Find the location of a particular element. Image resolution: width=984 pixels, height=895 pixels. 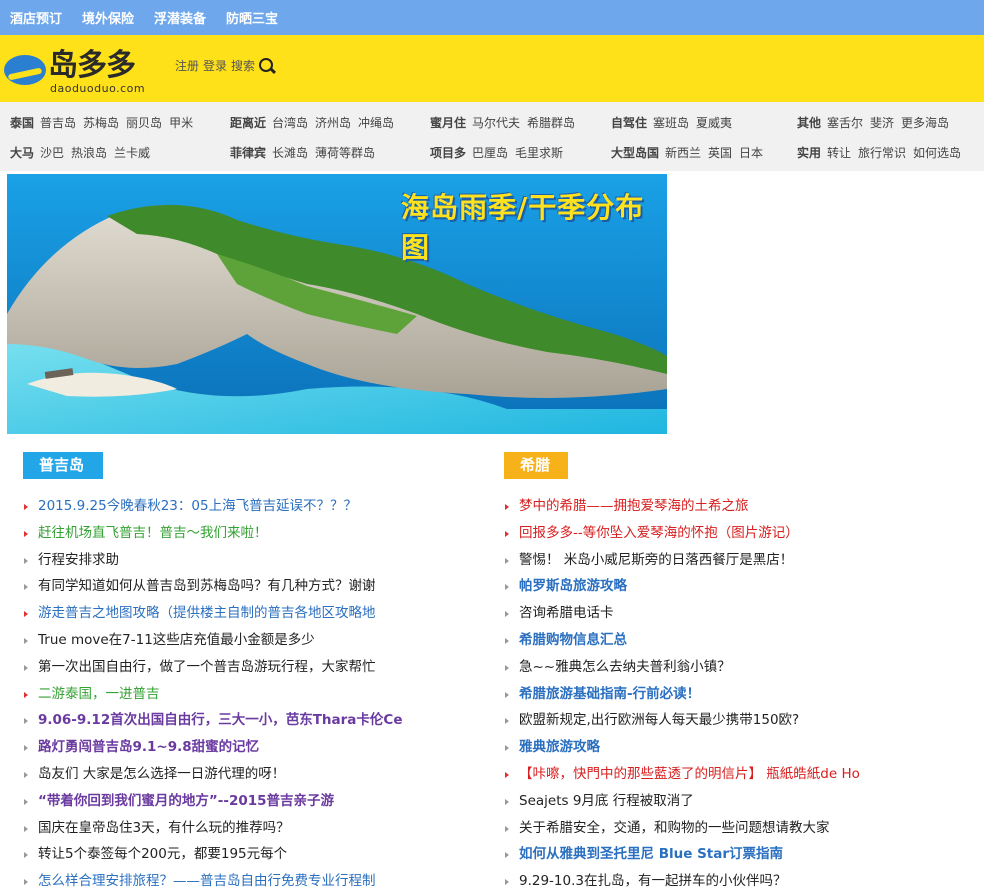

category-label: 大型岛国 is located at coordinates (635, 153).